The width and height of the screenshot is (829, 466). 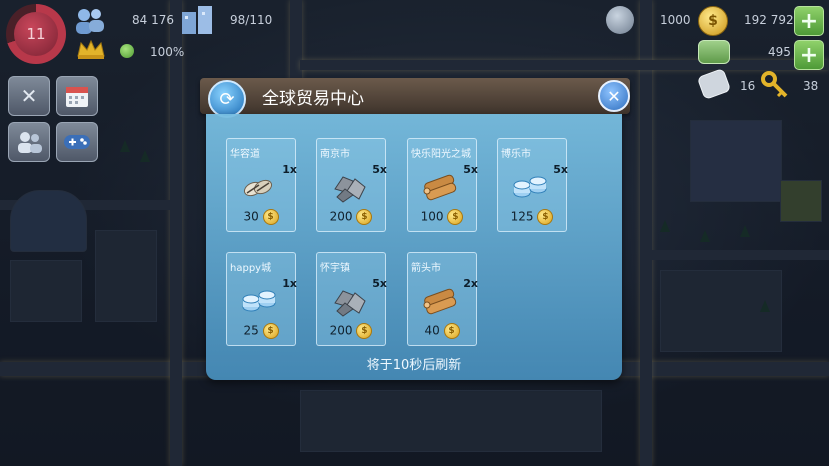 I want to click on population-icon, so click(x=90, y=21).